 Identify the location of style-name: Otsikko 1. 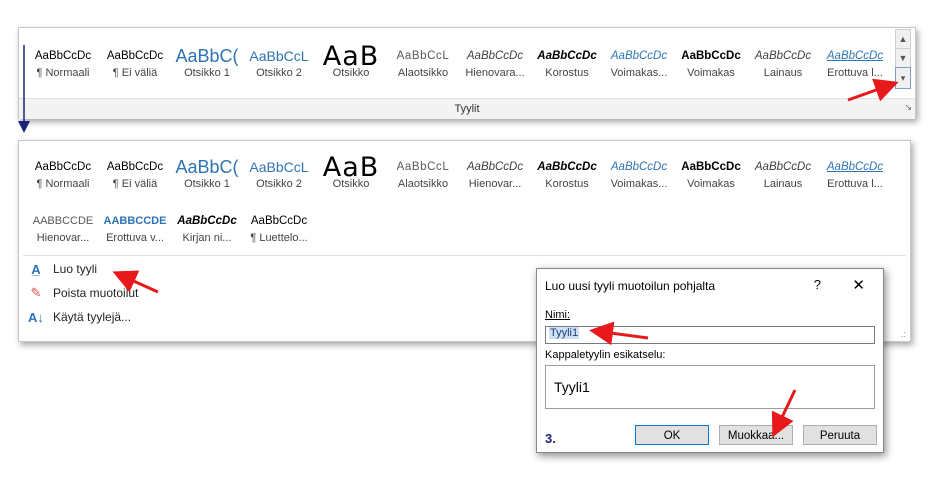
(207, 184).